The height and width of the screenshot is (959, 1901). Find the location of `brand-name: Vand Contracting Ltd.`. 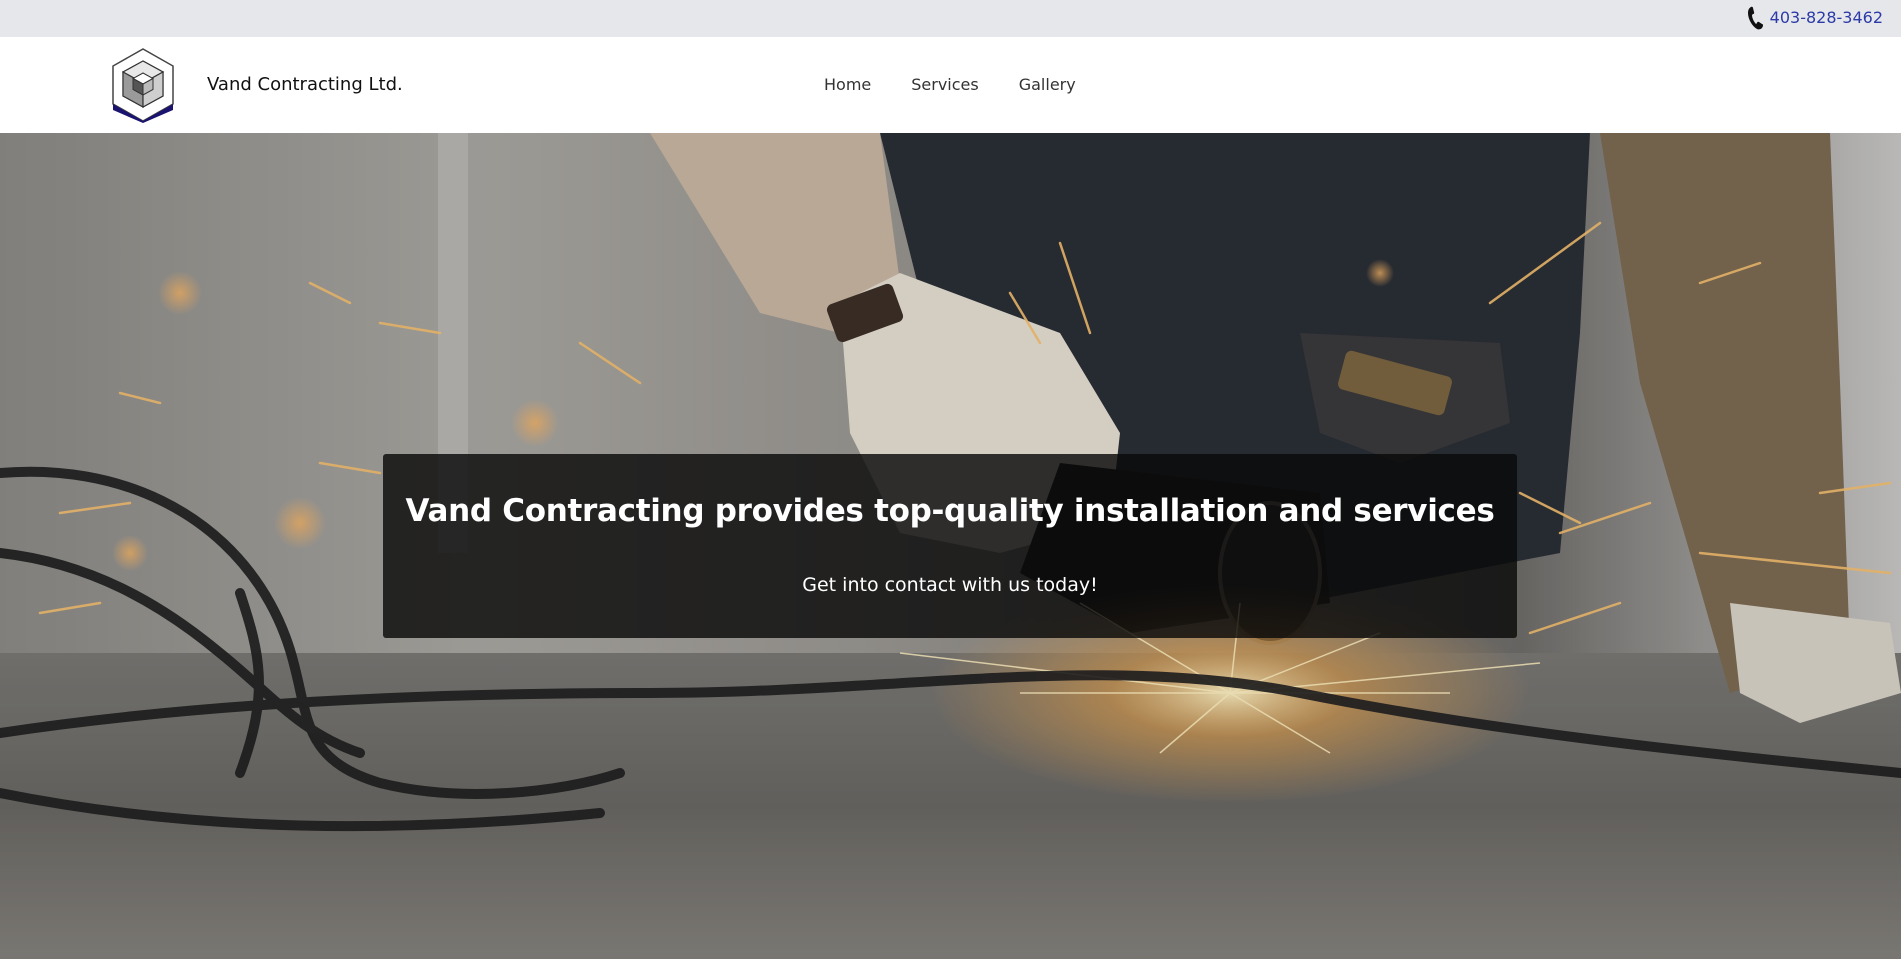

brand-name: Vand Contracting Ltd. is located at coordinates (305, 84).